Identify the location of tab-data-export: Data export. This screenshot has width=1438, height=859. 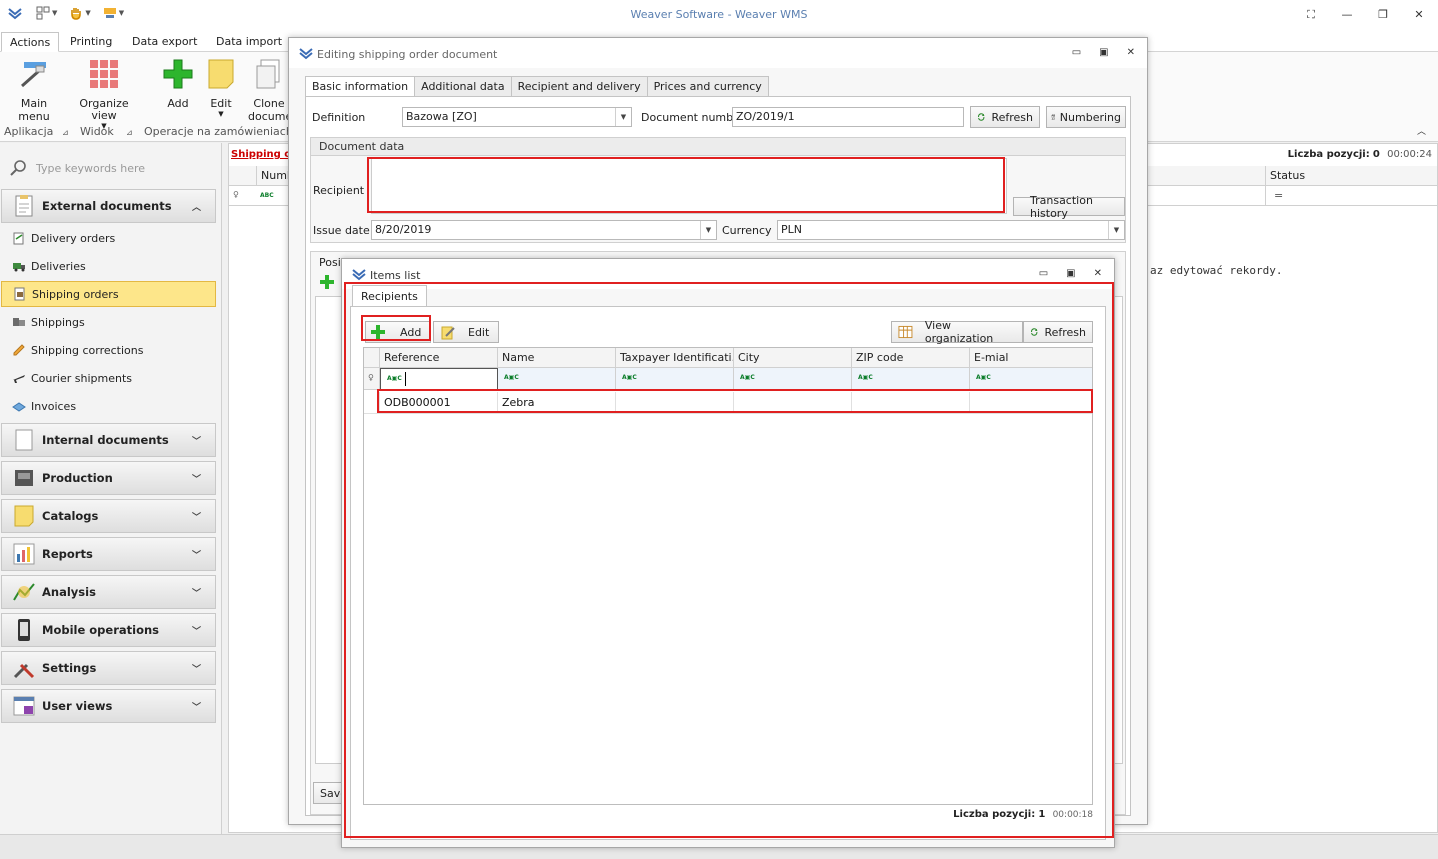
(164, 42).